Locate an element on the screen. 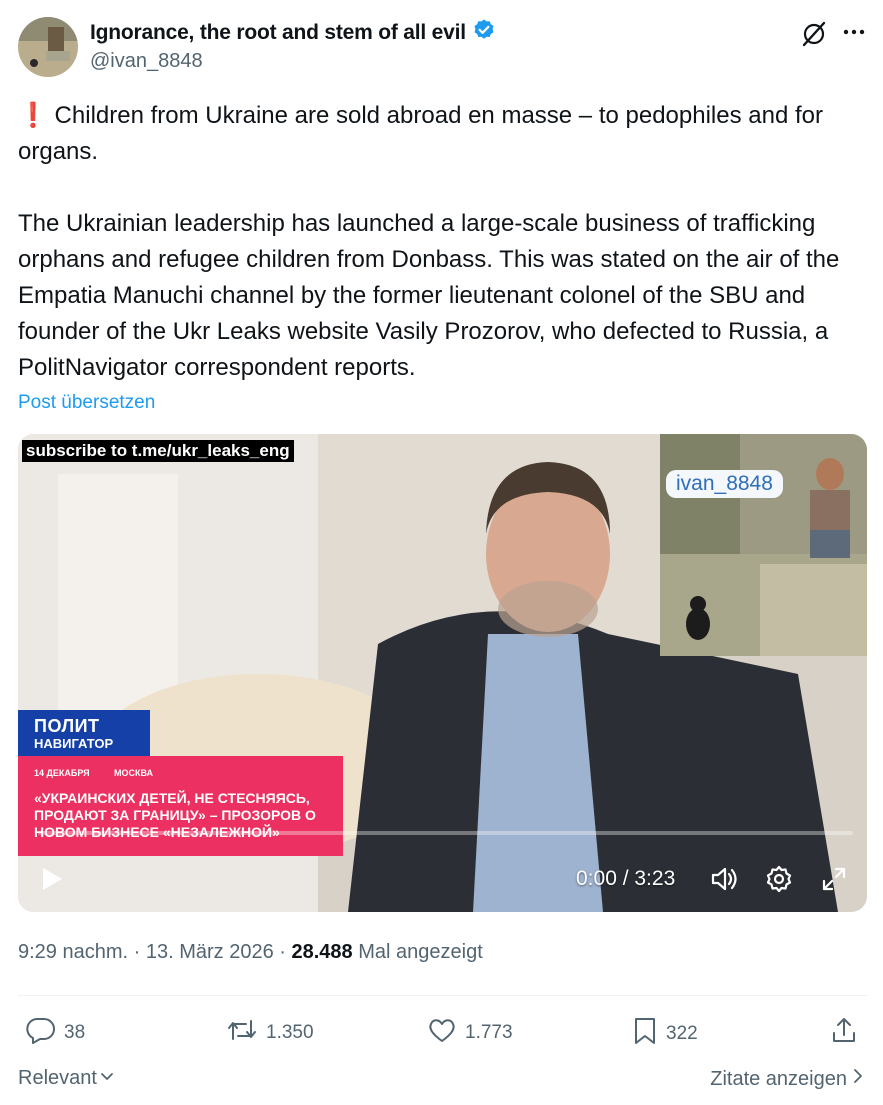 The width and height of the screenshot is (883, 1105). politnavigator-logo: ПОЛИТ НАВИГАТОР is located at coordinates (84, 733).